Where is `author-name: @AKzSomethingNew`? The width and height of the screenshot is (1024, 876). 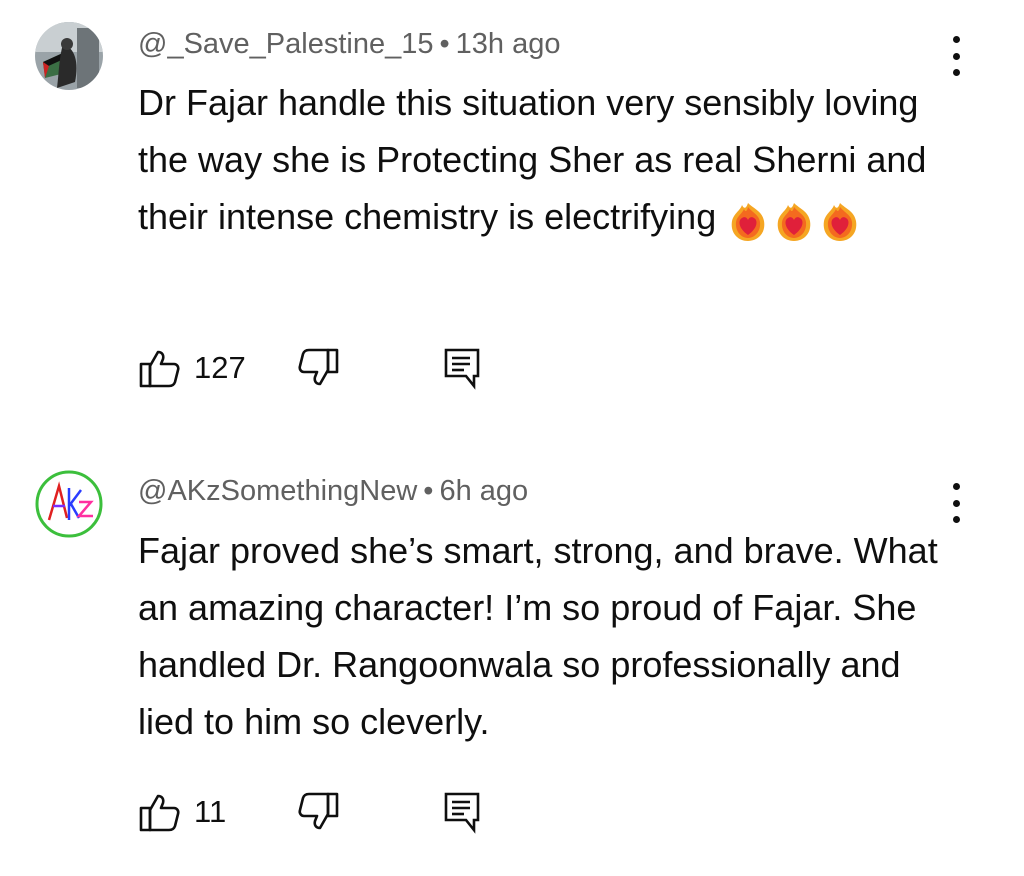 author-name: @AKzSomethingNew is located at coordinates (277, 491).